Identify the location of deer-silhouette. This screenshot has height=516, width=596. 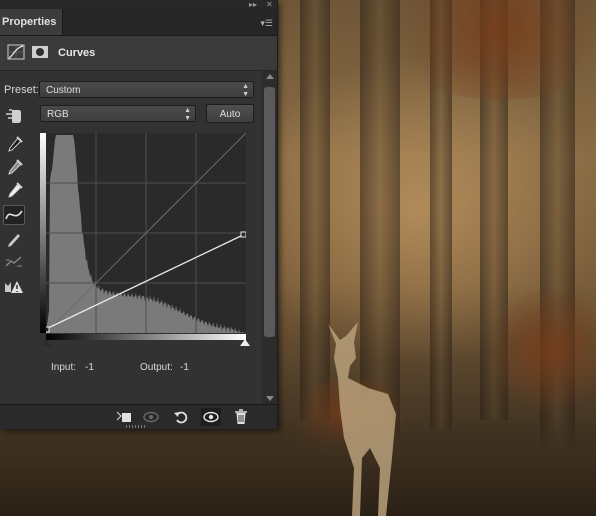
(362, 419).